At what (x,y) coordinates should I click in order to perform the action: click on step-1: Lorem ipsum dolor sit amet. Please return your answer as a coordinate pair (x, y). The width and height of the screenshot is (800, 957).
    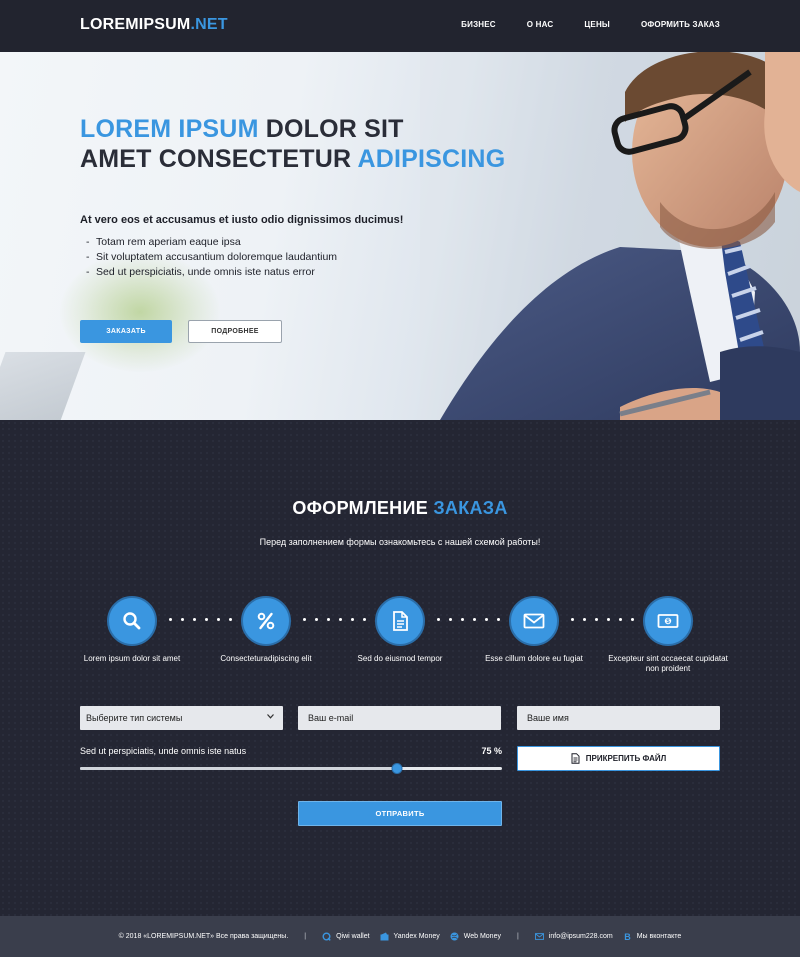
    Looking at the image, I should click on (132, 630).